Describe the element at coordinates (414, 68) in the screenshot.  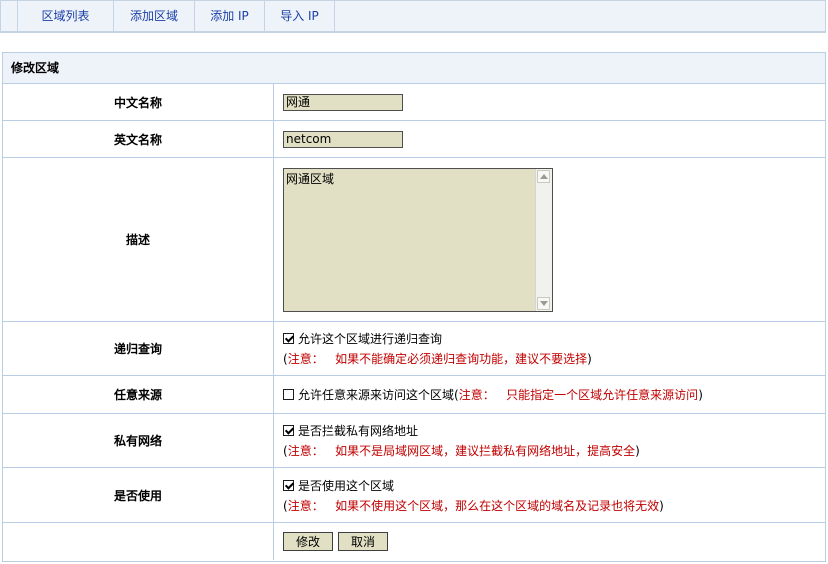
I see `form-title: 修改区域` at that location.